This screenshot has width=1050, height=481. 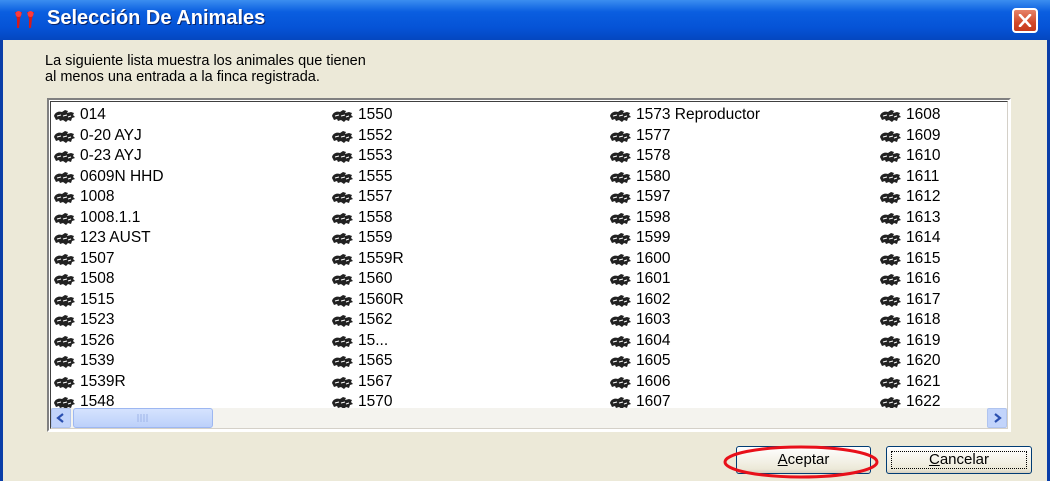 I want to click on list-item-label: 1008.1.1, so click(x=110, y=217).